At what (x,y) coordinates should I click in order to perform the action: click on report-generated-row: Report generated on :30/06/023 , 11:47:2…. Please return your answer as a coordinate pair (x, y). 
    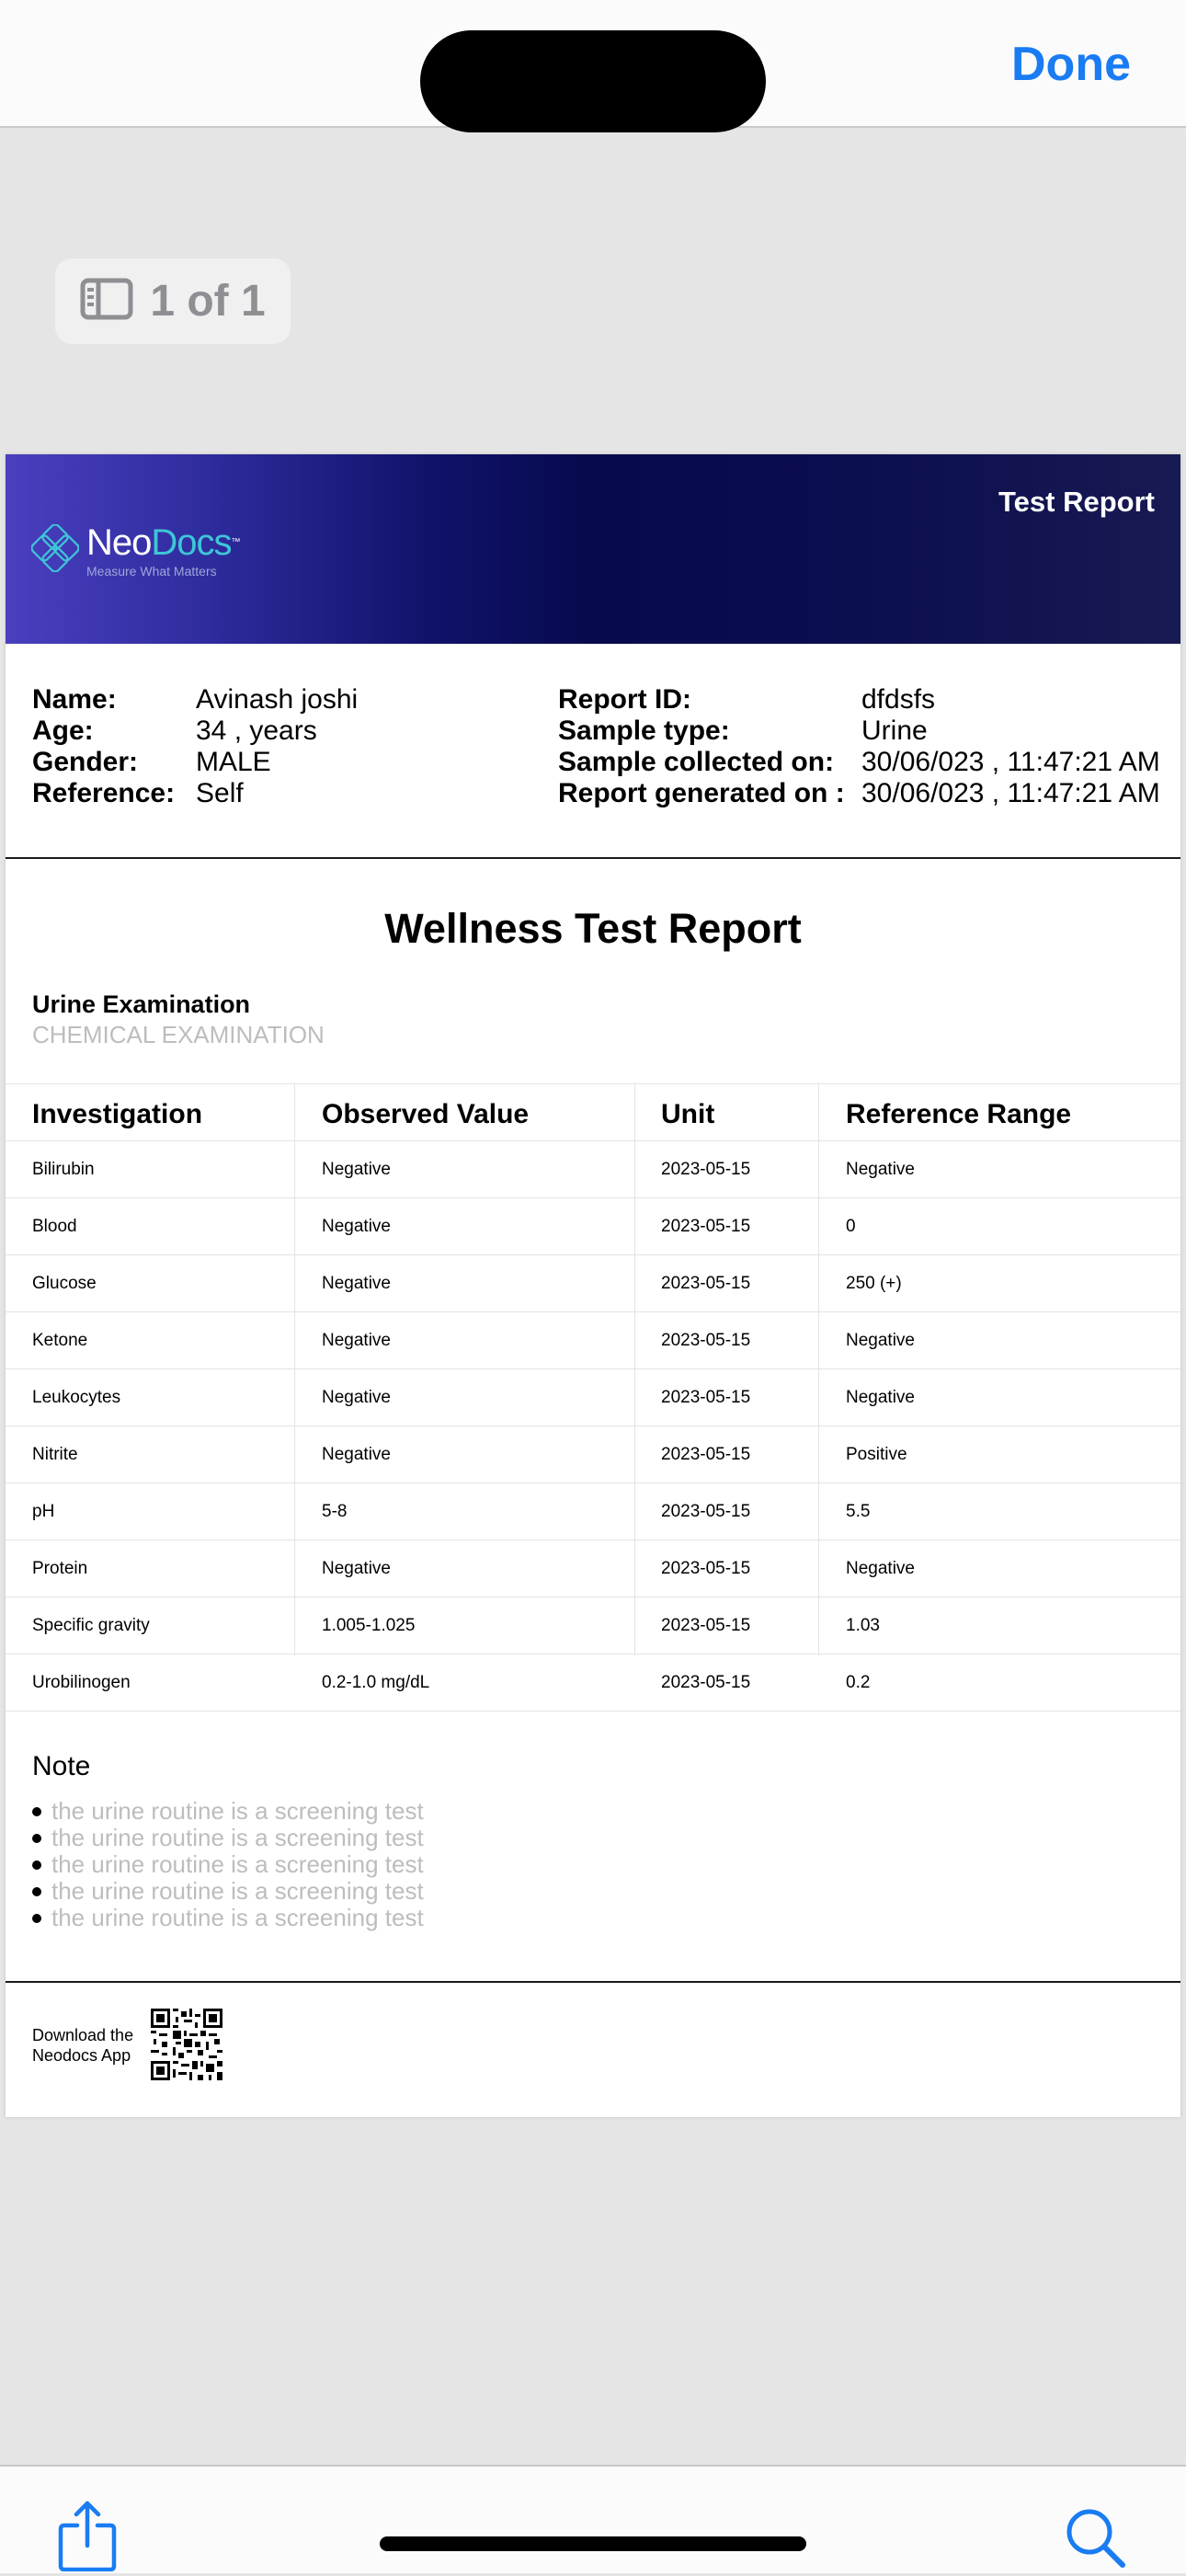
    Looking at the image, I should click on (859, 793).